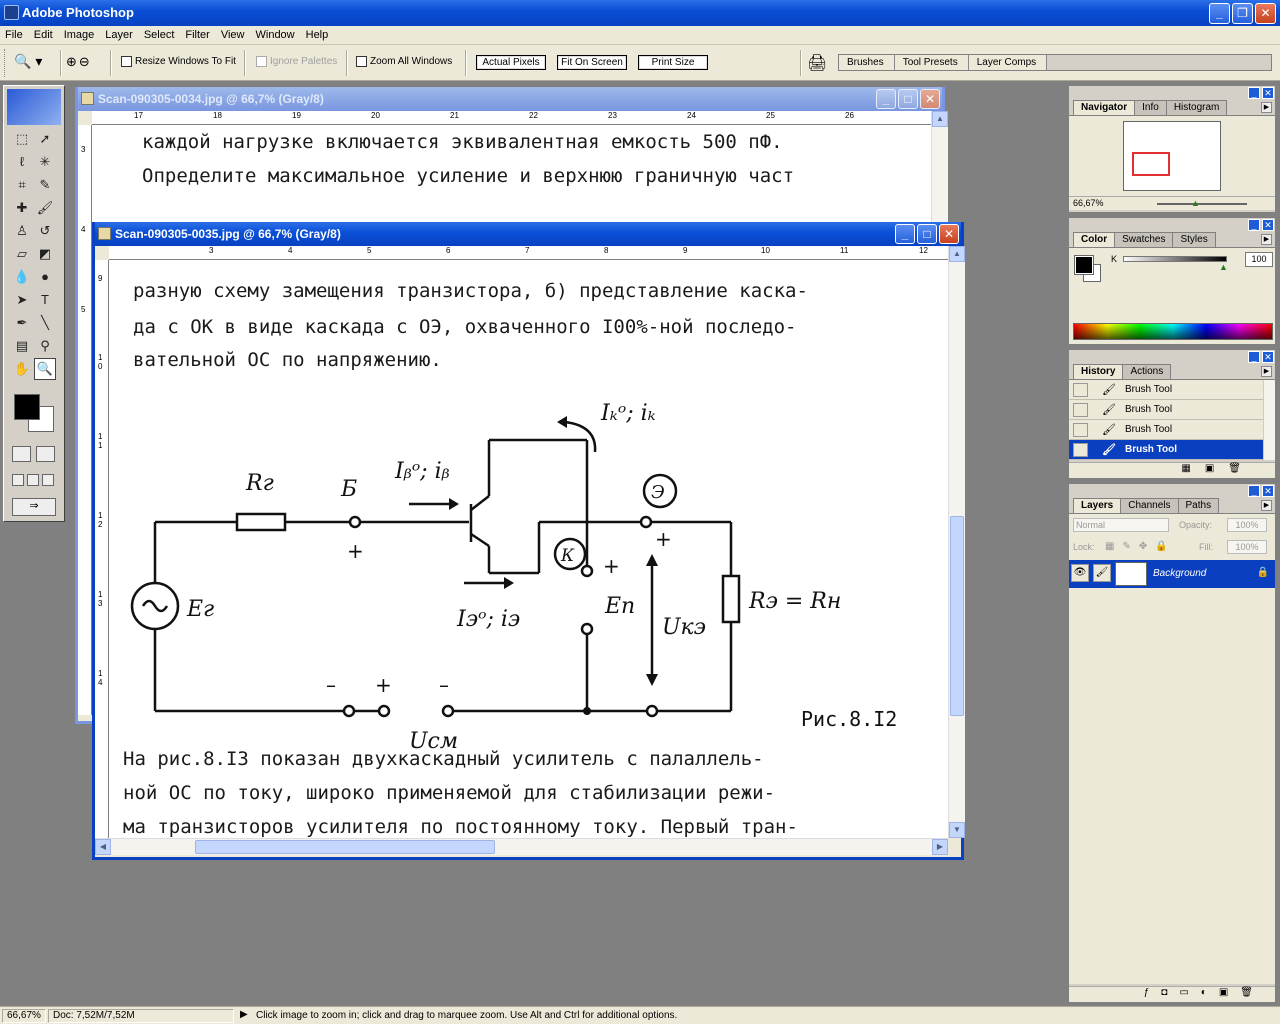 The width and height of the screenshot is (1280, 1024). What do you see at coordinates (141, 1016) in the screenshot?
I see `status-doc-size: Doc: 7,52M/7,52M` at bounding box center [141, 1016].